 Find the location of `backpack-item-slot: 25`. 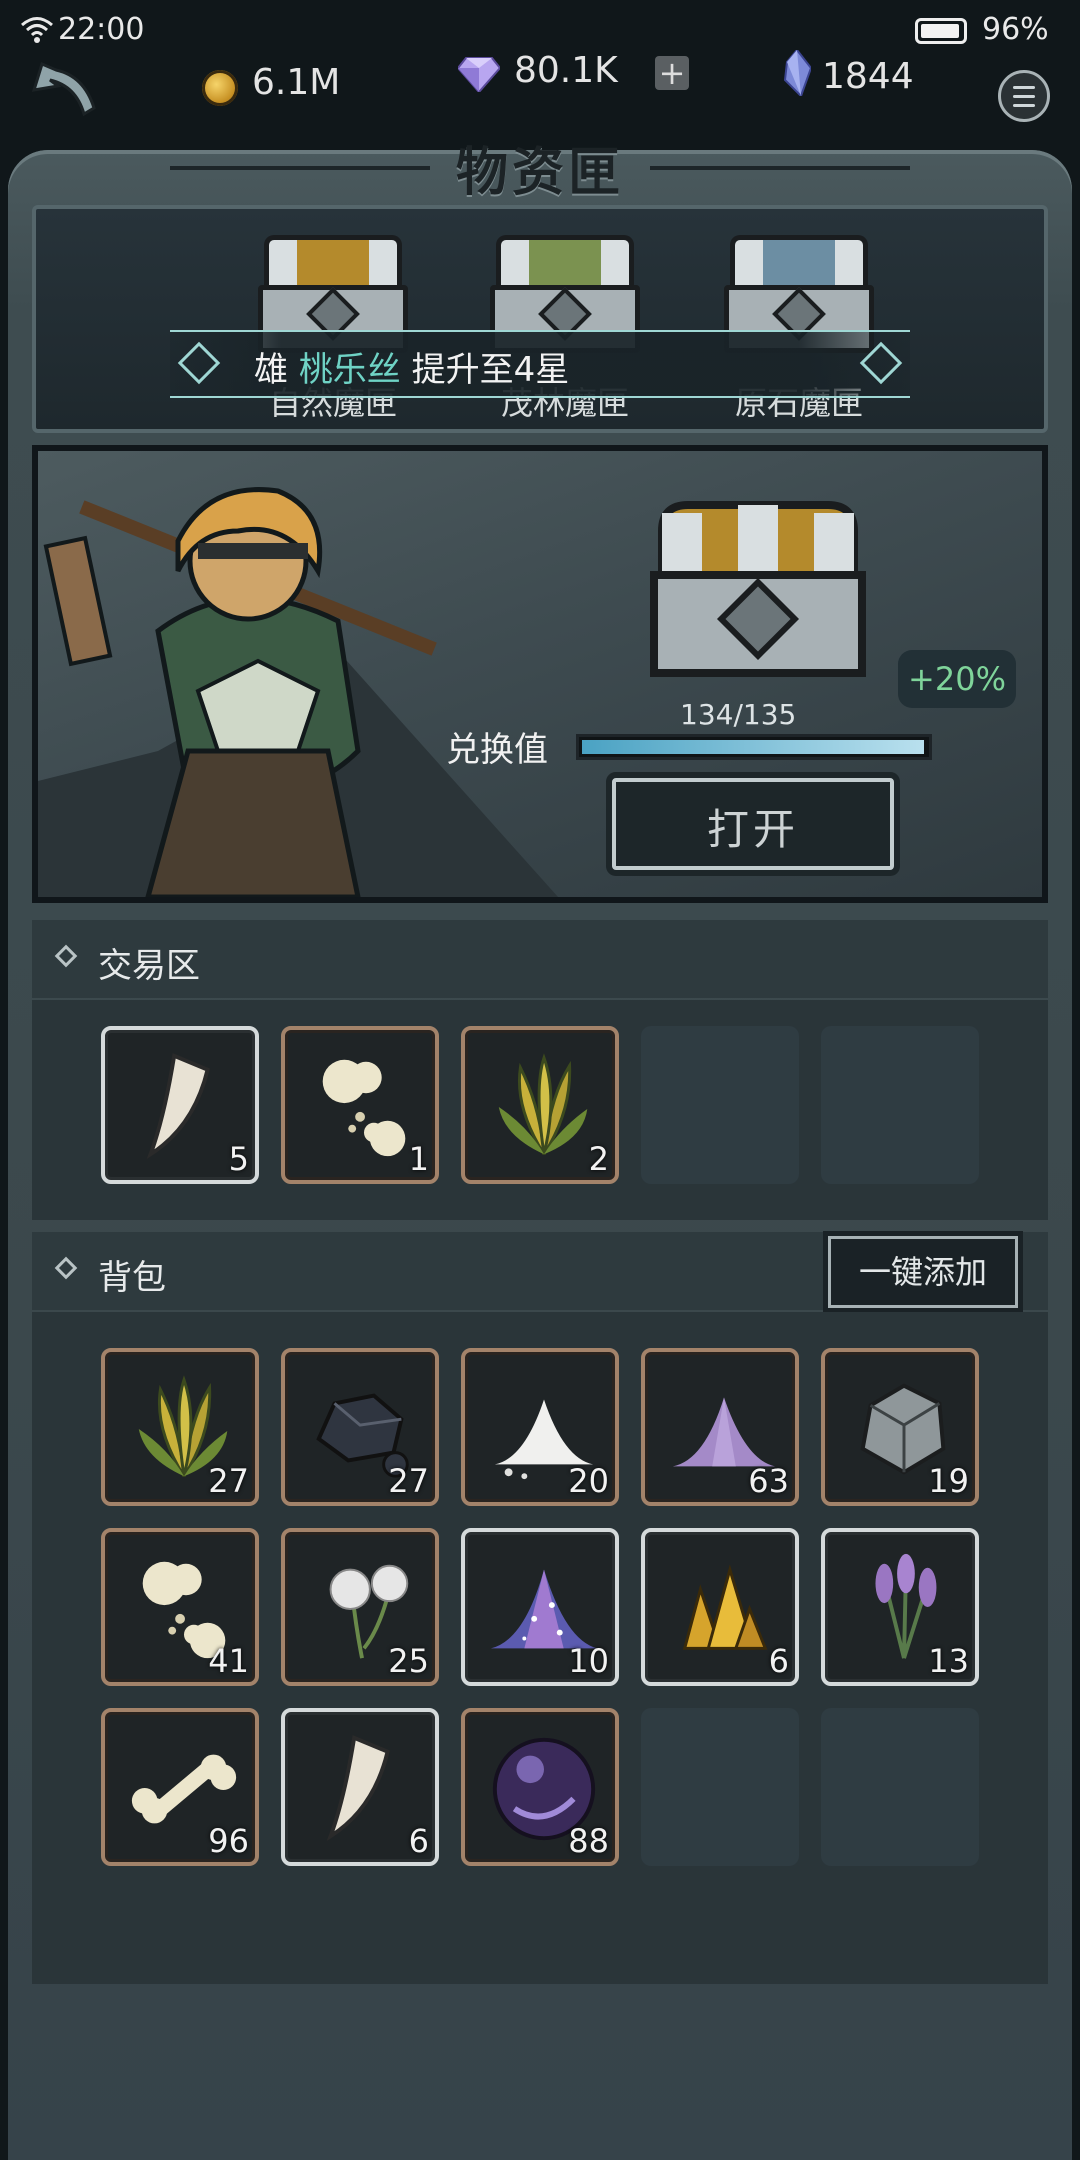

backpack-item-slot: 25 is located at coordinates (360, 1607).